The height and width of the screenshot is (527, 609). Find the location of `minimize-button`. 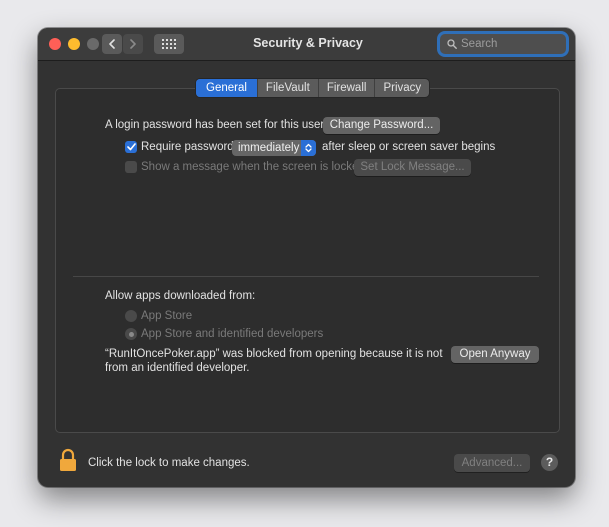

minimize-button is located at coordinates (74, 44).